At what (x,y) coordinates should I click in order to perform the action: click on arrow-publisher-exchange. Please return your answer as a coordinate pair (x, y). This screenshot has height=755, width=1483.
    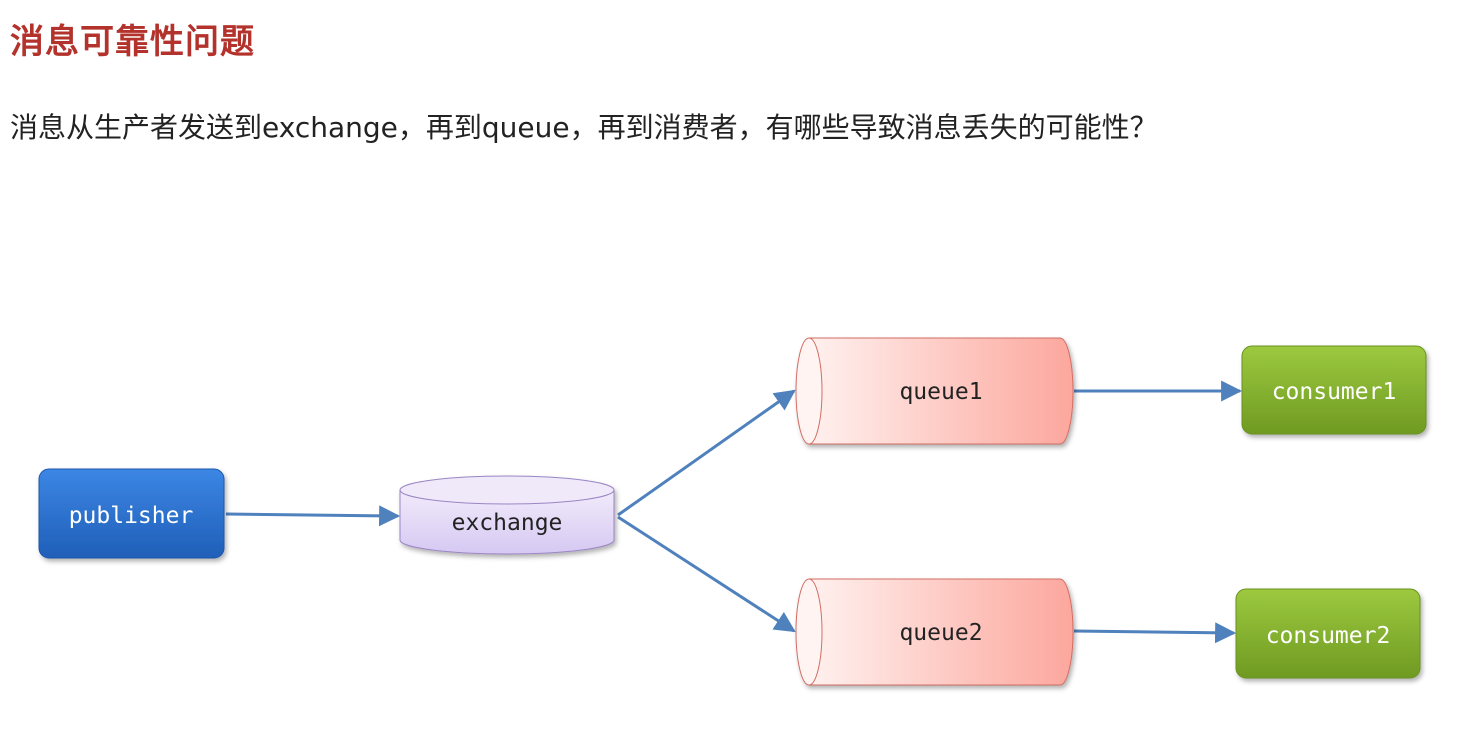
    Looking at the image, I should click on (313, 516).